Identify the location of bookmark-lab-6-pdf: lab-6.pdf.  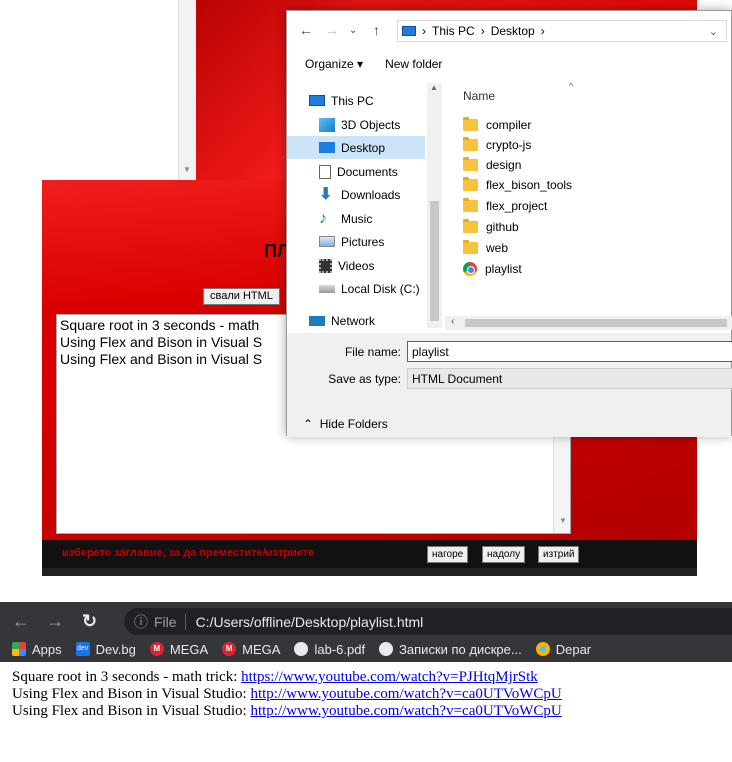
(329, 649).